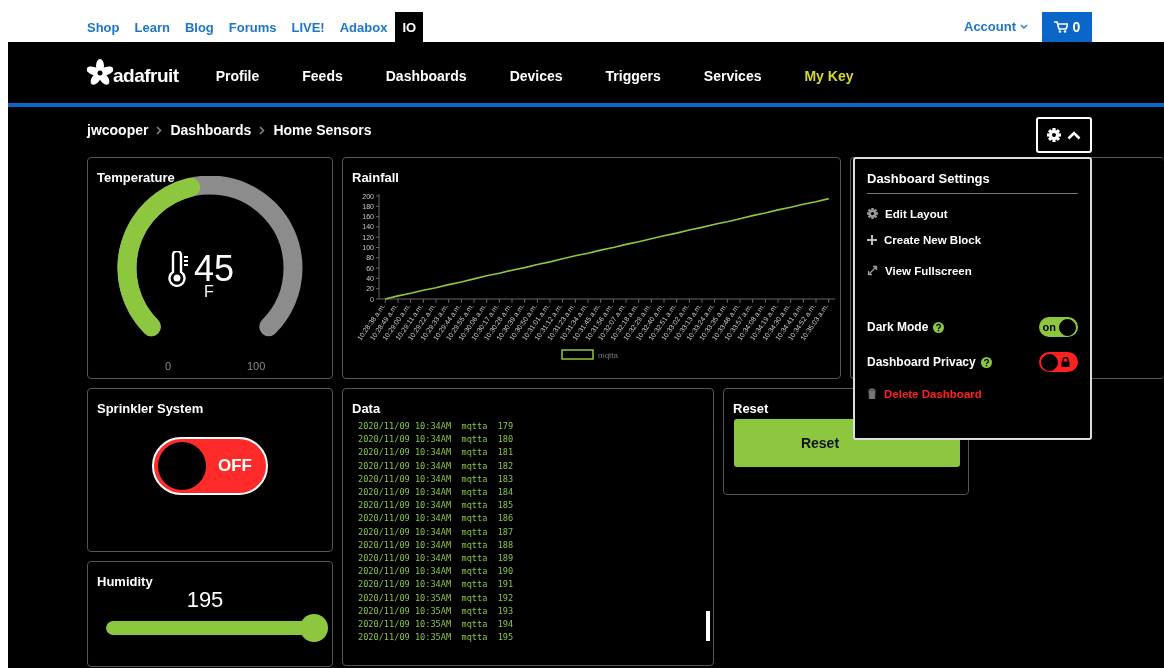  What do you see at coordinates (436, 506) in the screenshot?
I see `log-line: 2020/11/09 10:34AM mqtta 185` at bounding box center [436, 506].